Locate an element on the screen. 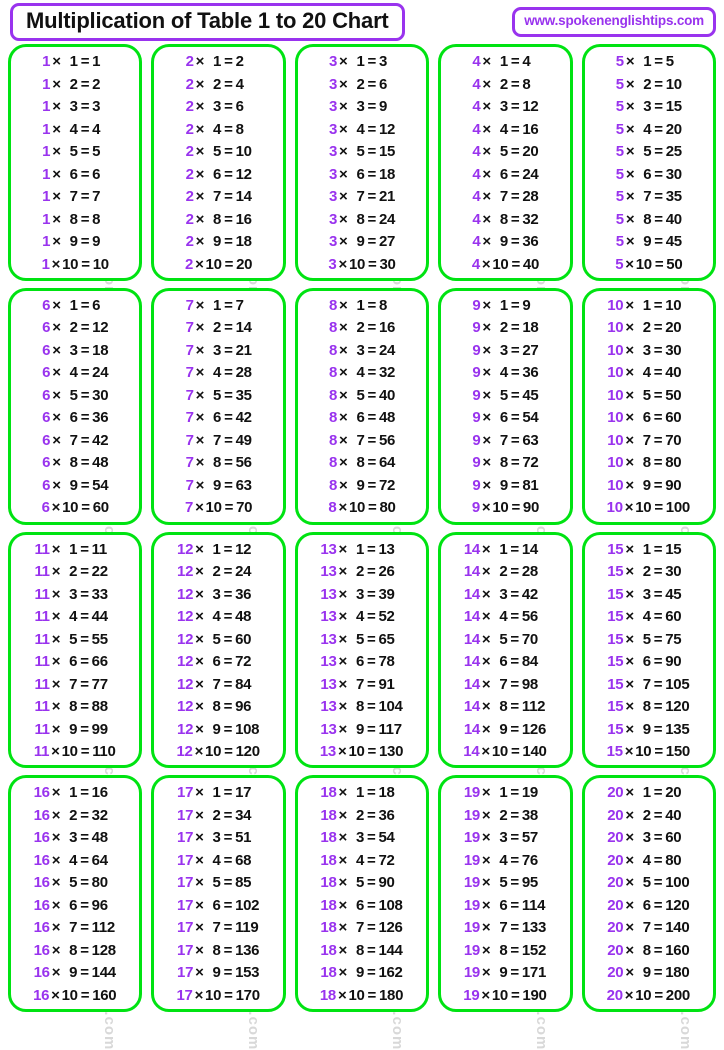 This screenshot has height=1050, width=724. fact-row: 3 × 10 = 30 is located at coordinates (362, 264).